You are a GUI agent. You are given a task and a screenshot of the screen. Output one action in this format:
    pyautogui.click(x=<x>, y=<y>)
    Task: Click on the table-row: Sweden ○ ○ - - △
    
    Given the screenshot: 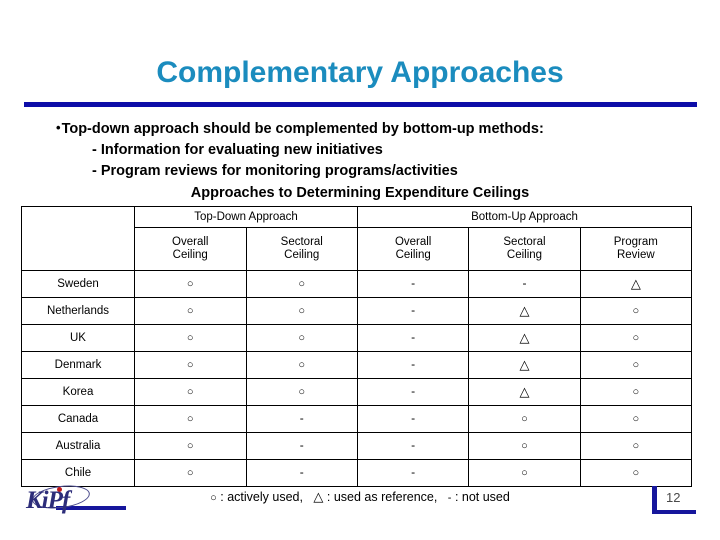 What is the action you would take?
    pyautogui.click(x=357, y=284)
    